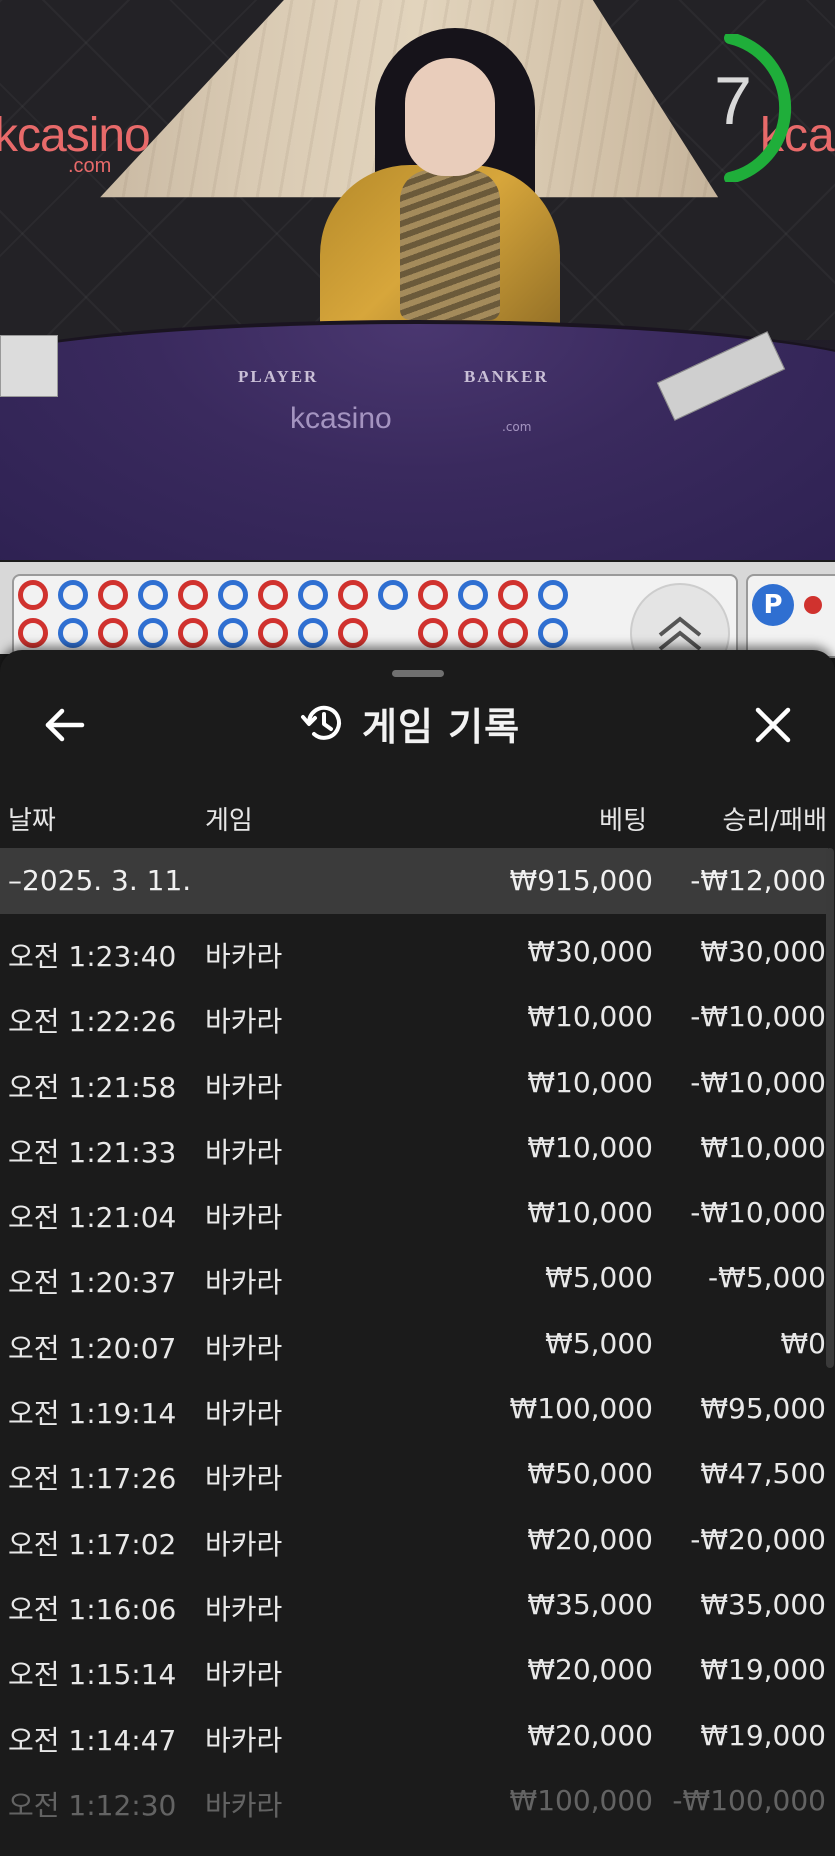 Image resolution: width=835 pixels, height=1856 pixels. Describe the element at coordinates (414, 1148) in the screenshot. I see `history-row: 오전 1:21:33 바카라 ₩10,000 ₩10,000` at that location.